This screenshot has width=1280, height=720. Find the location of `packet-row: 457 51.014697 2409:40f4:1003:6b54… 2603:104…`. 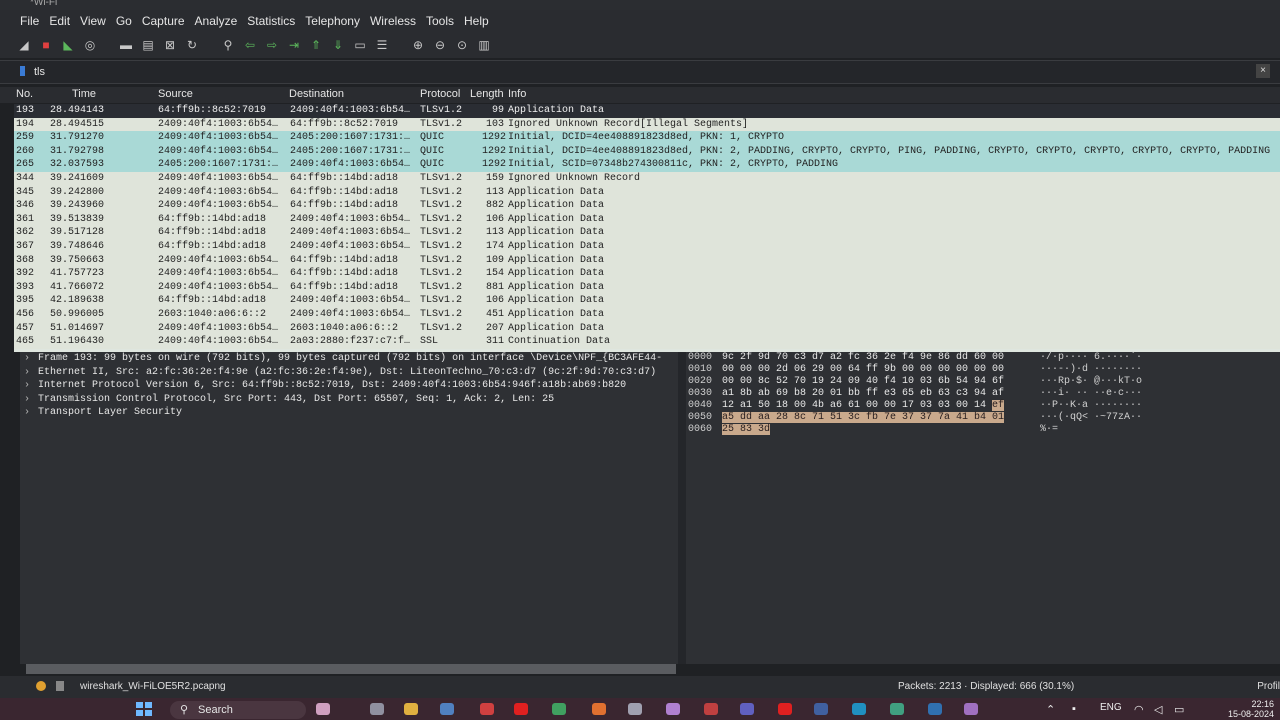

packet-row: 457 51.014697 2409:40f4:1003:6b54… 2603:104… is located at coordinates (647, 328).